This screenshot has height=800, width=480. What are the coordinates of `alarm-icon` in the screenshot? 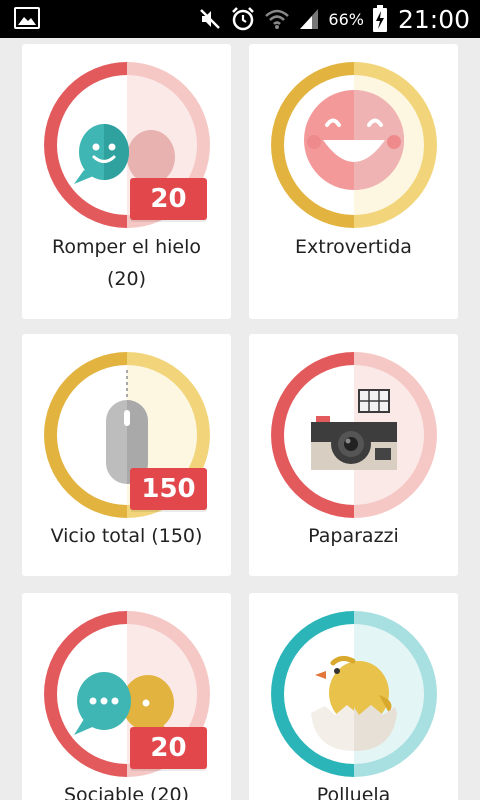 It's located at (243, 19).